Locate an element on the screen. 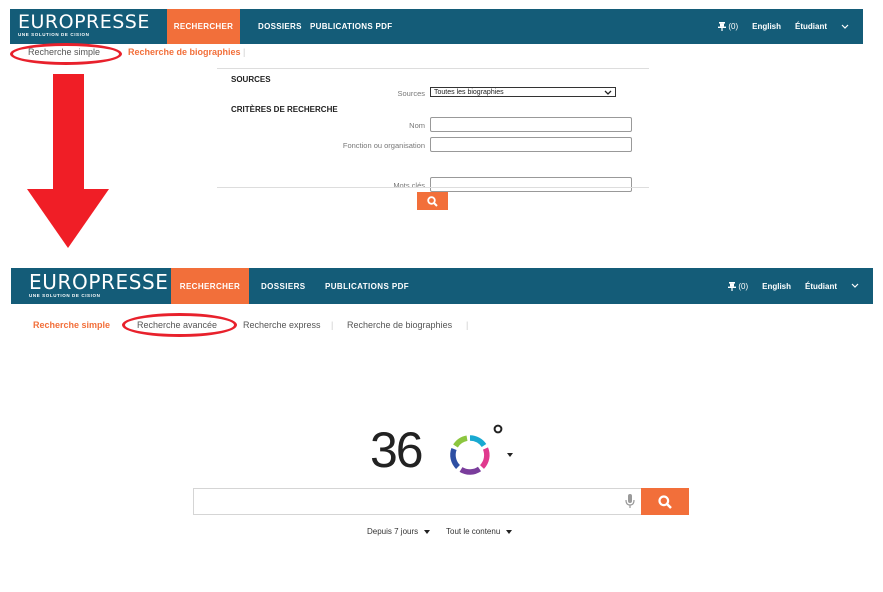 The width and height of the screenshot is (883, 592). tab-recherche-express: Recherche express is located at coordinates (282, 325).